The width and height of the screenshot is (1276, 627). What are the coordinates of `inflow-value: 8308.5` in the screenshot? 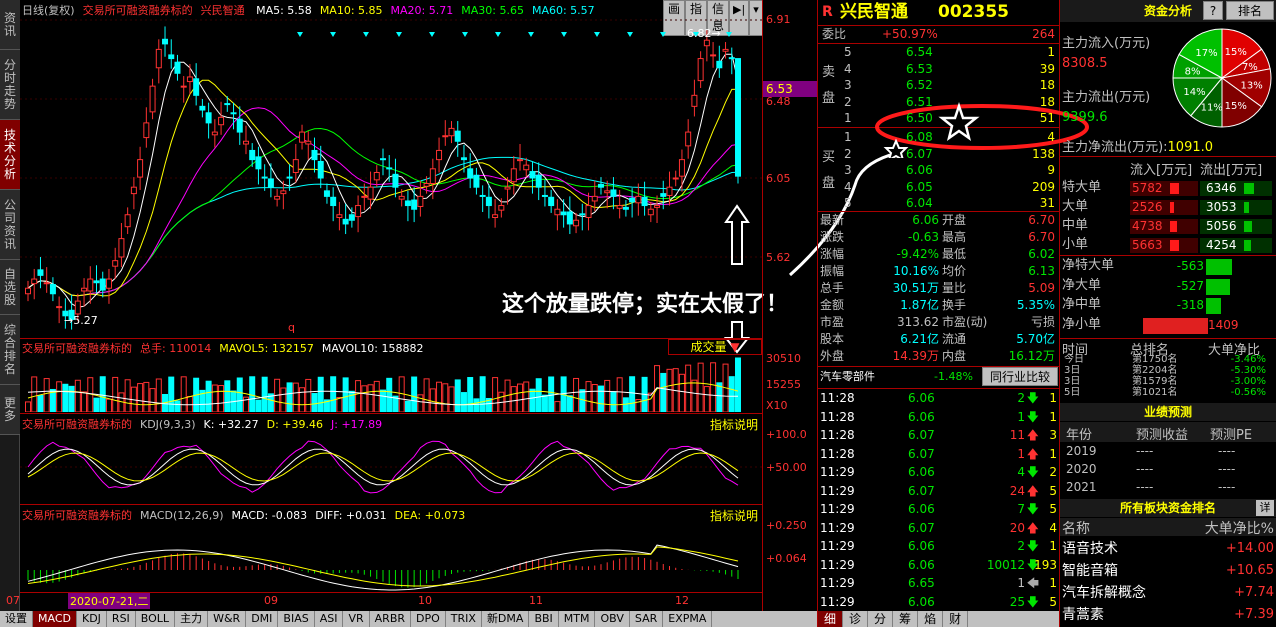 It's located at (1085, 63).